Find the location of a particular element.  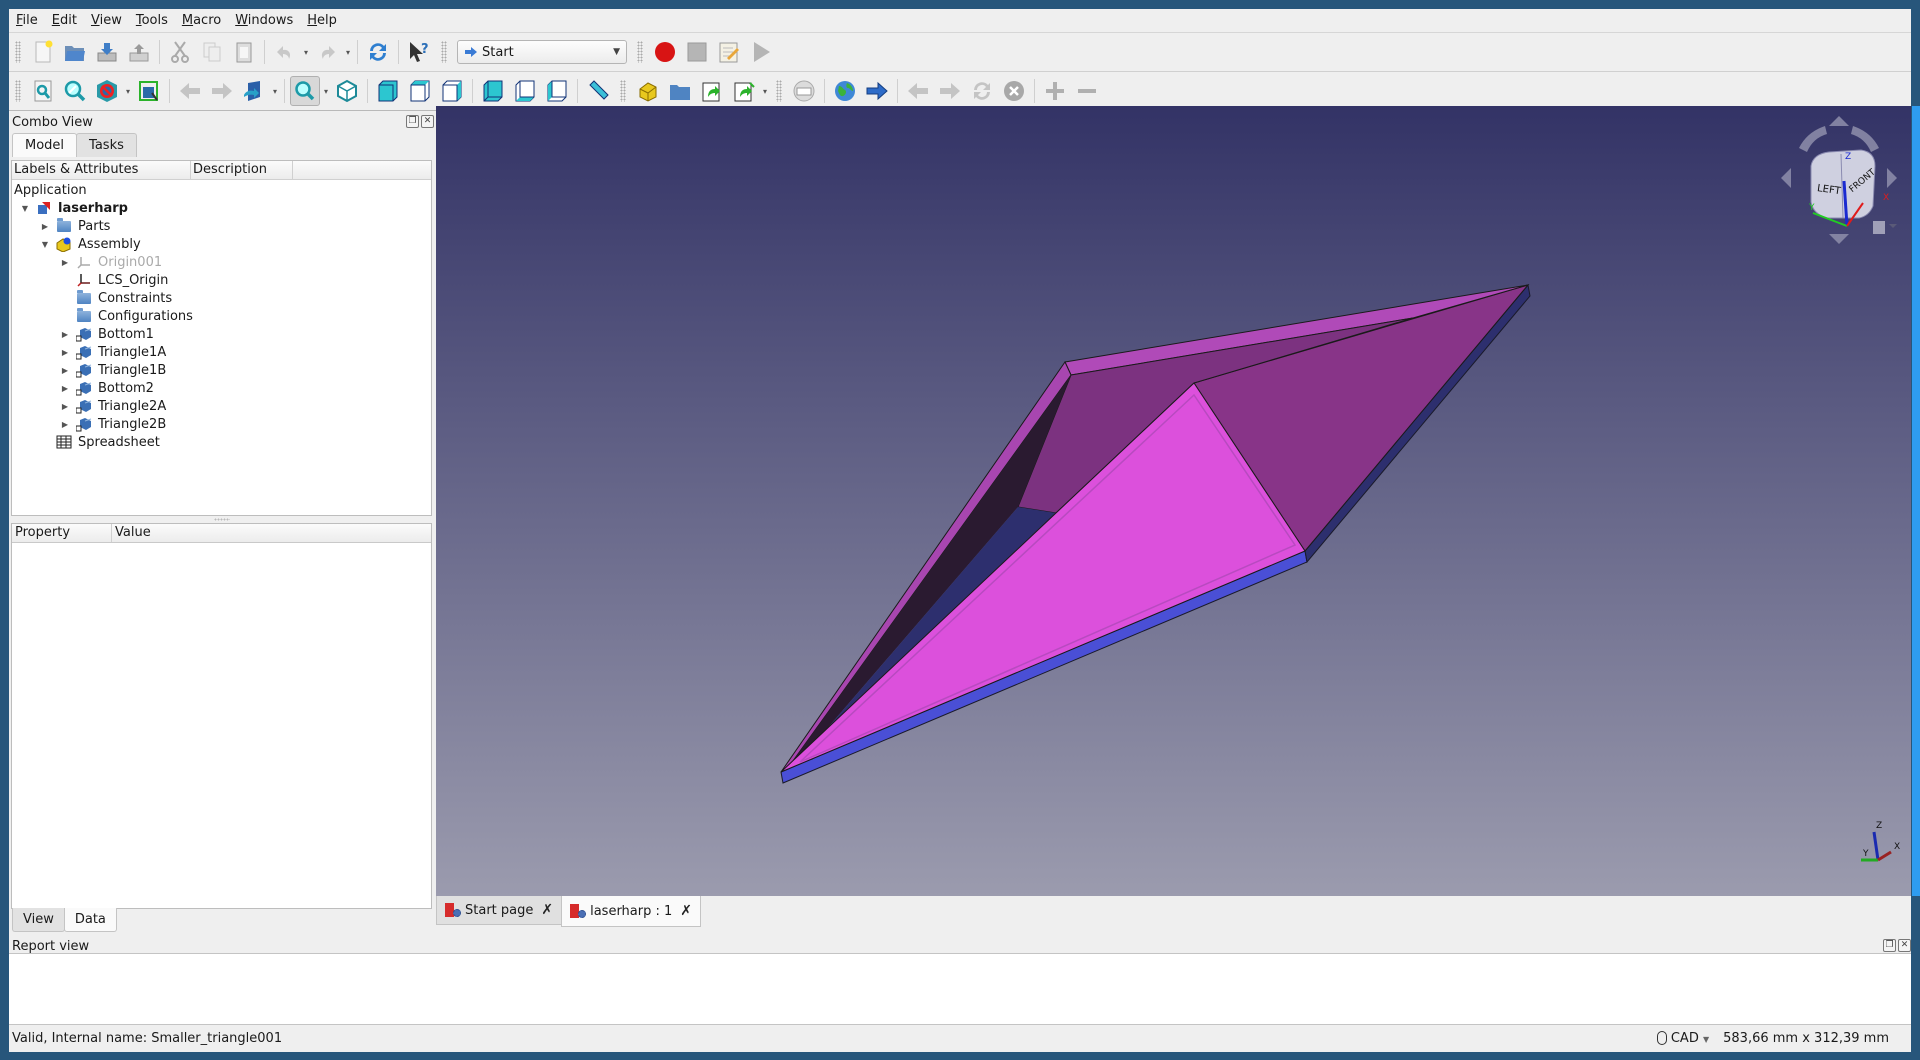

column-property: Property is located at coordinates (62, 533).